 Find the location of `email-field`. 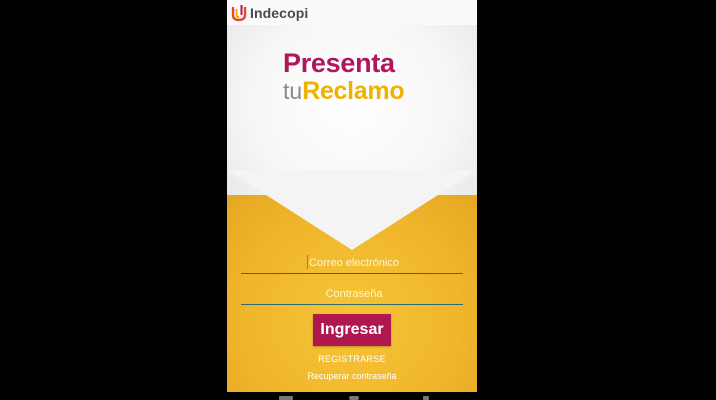

email-field is located at coordinates (354, 263).